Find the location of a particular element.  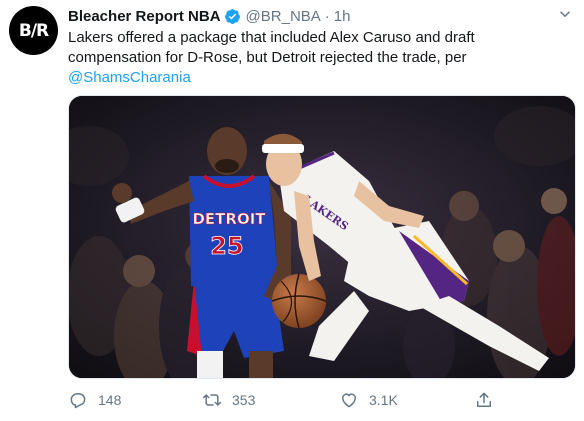

pistons-jersey-number: 25 is located at coordinates (226, 246).